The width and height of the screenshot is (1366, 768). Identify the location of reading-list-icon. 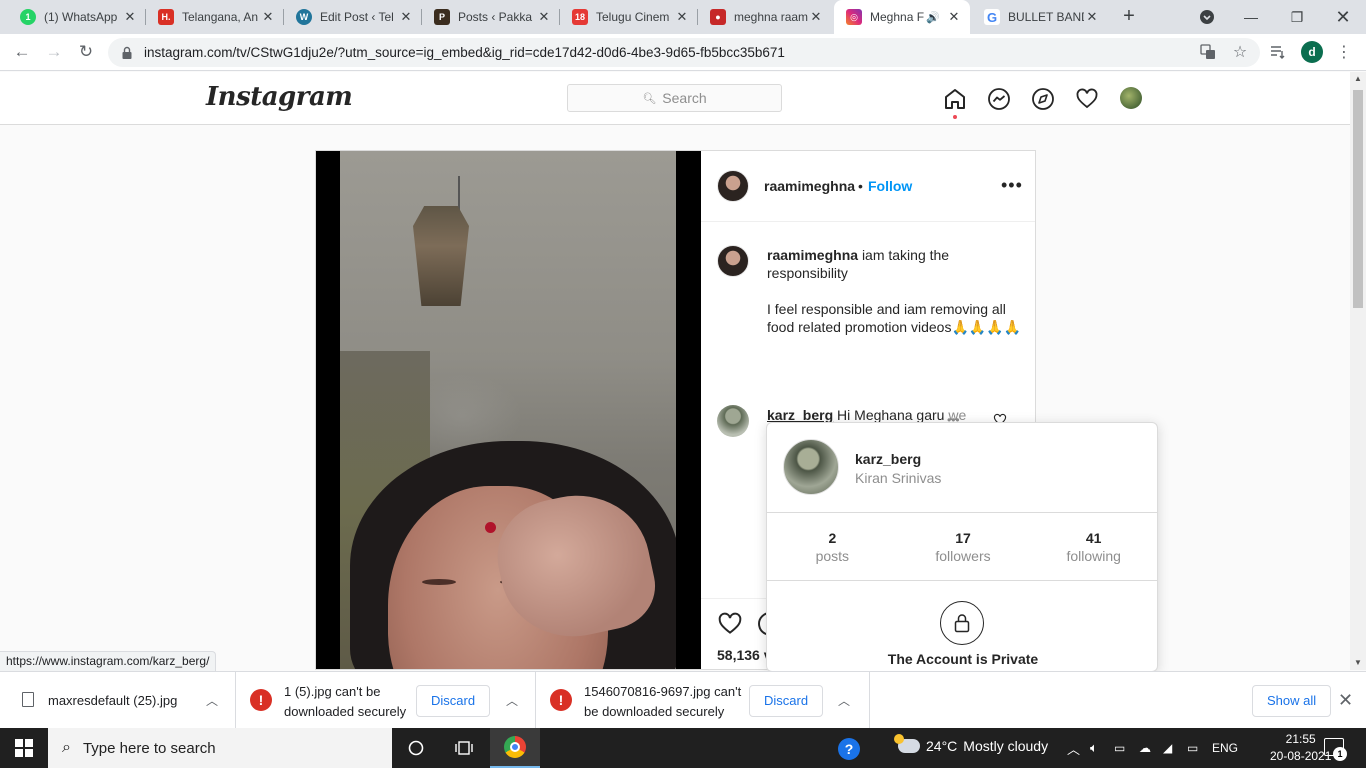
(1278, 52).